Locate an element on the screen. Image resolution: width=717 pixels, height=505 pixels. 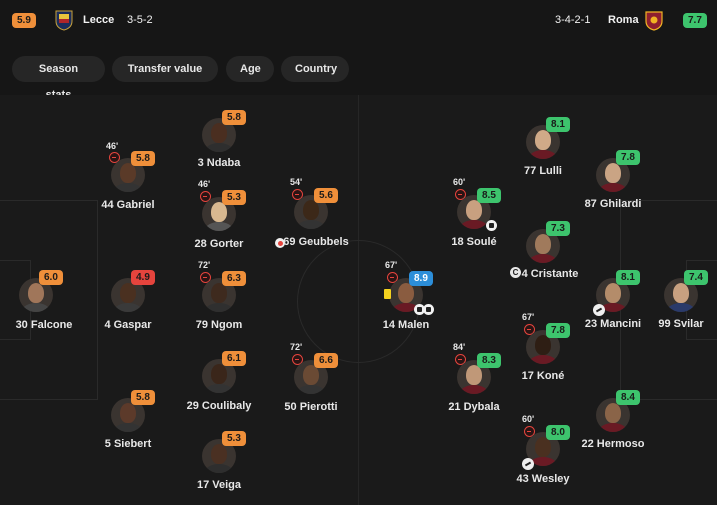
player-name: 79 Ngom is located at coordinates (219, 325).